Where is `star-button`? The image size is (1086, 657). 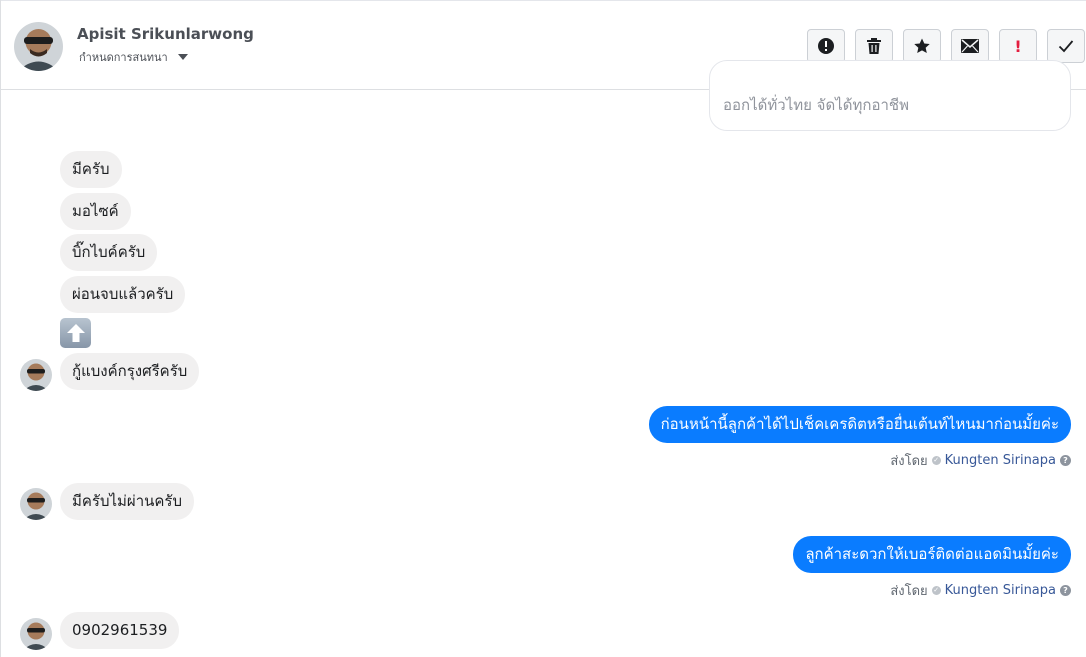 star-button is located at coordinates (922, 46).